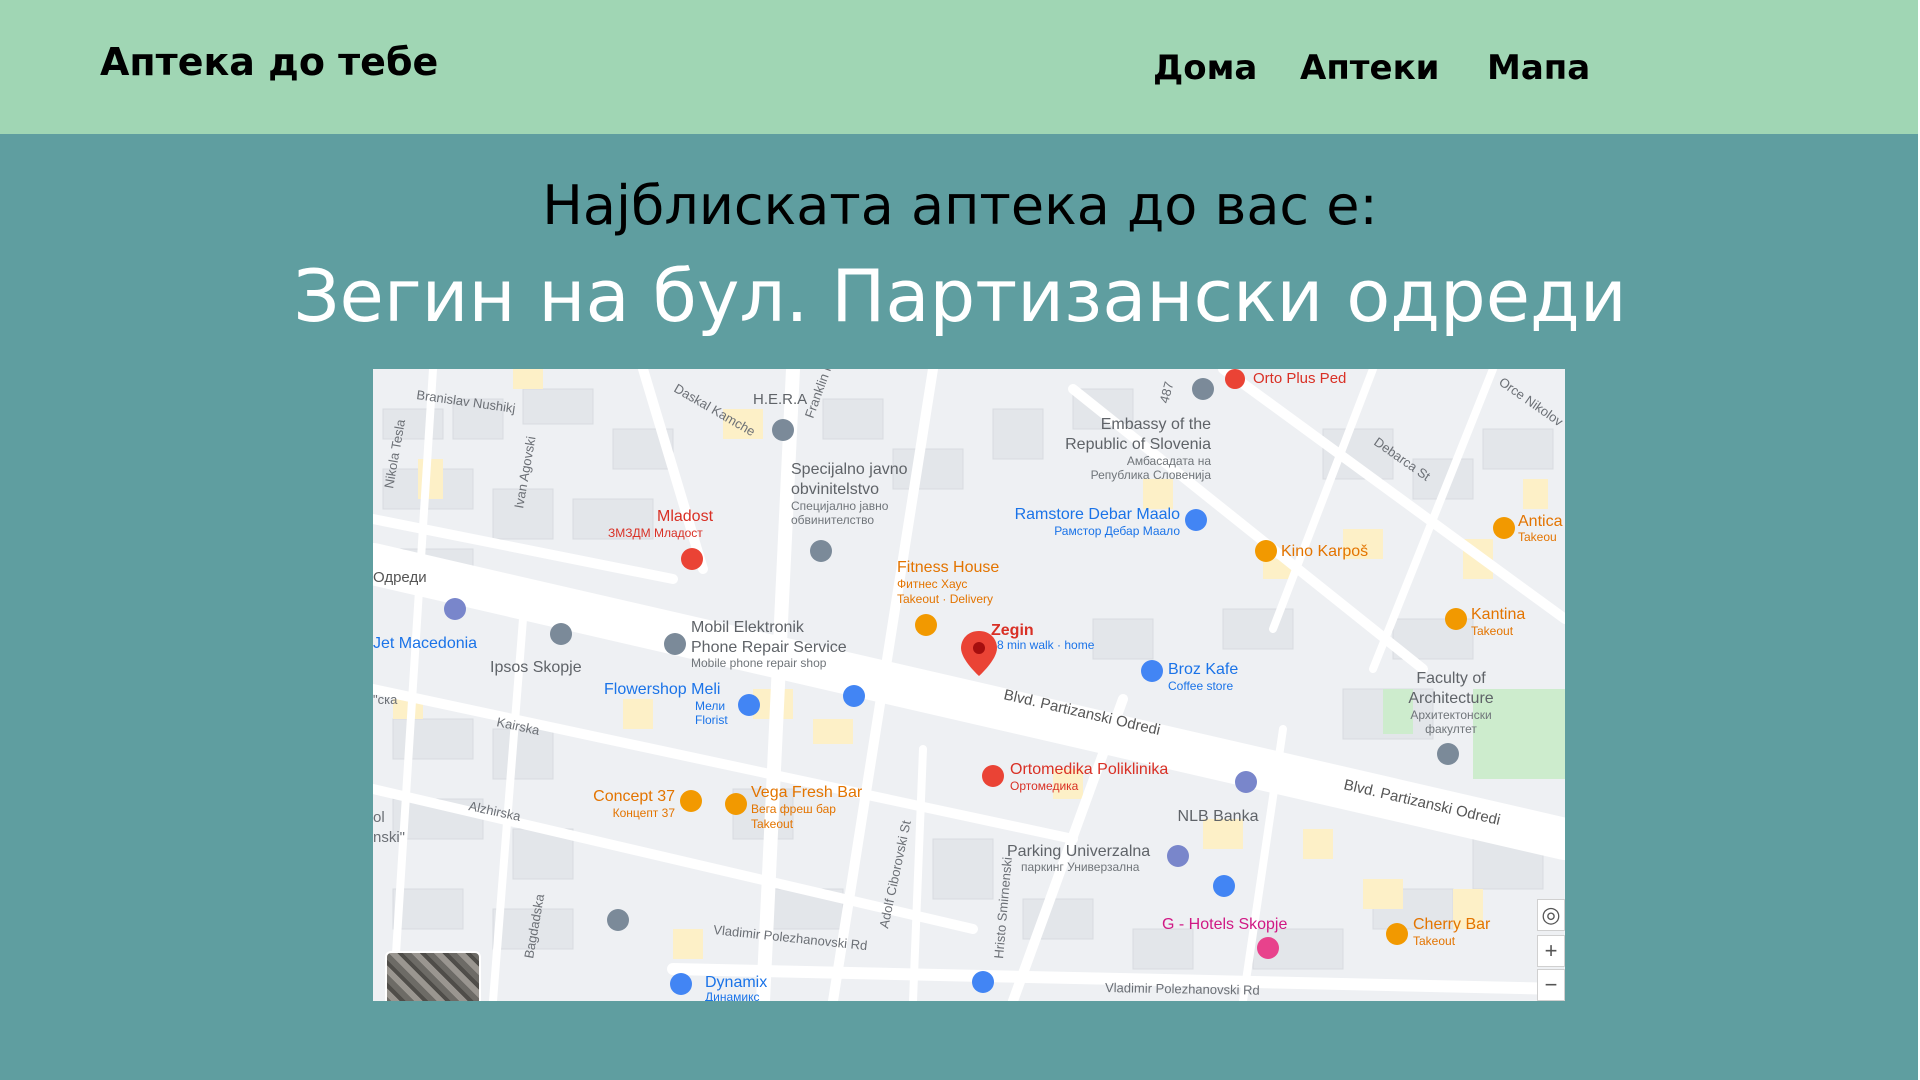 The height and width of the screenshot is (1080, 1920). What do you see at coordinates (1200, 686) in the screenshot?
I see `place-label: Coffee store` at bounding box center [1200, 686].